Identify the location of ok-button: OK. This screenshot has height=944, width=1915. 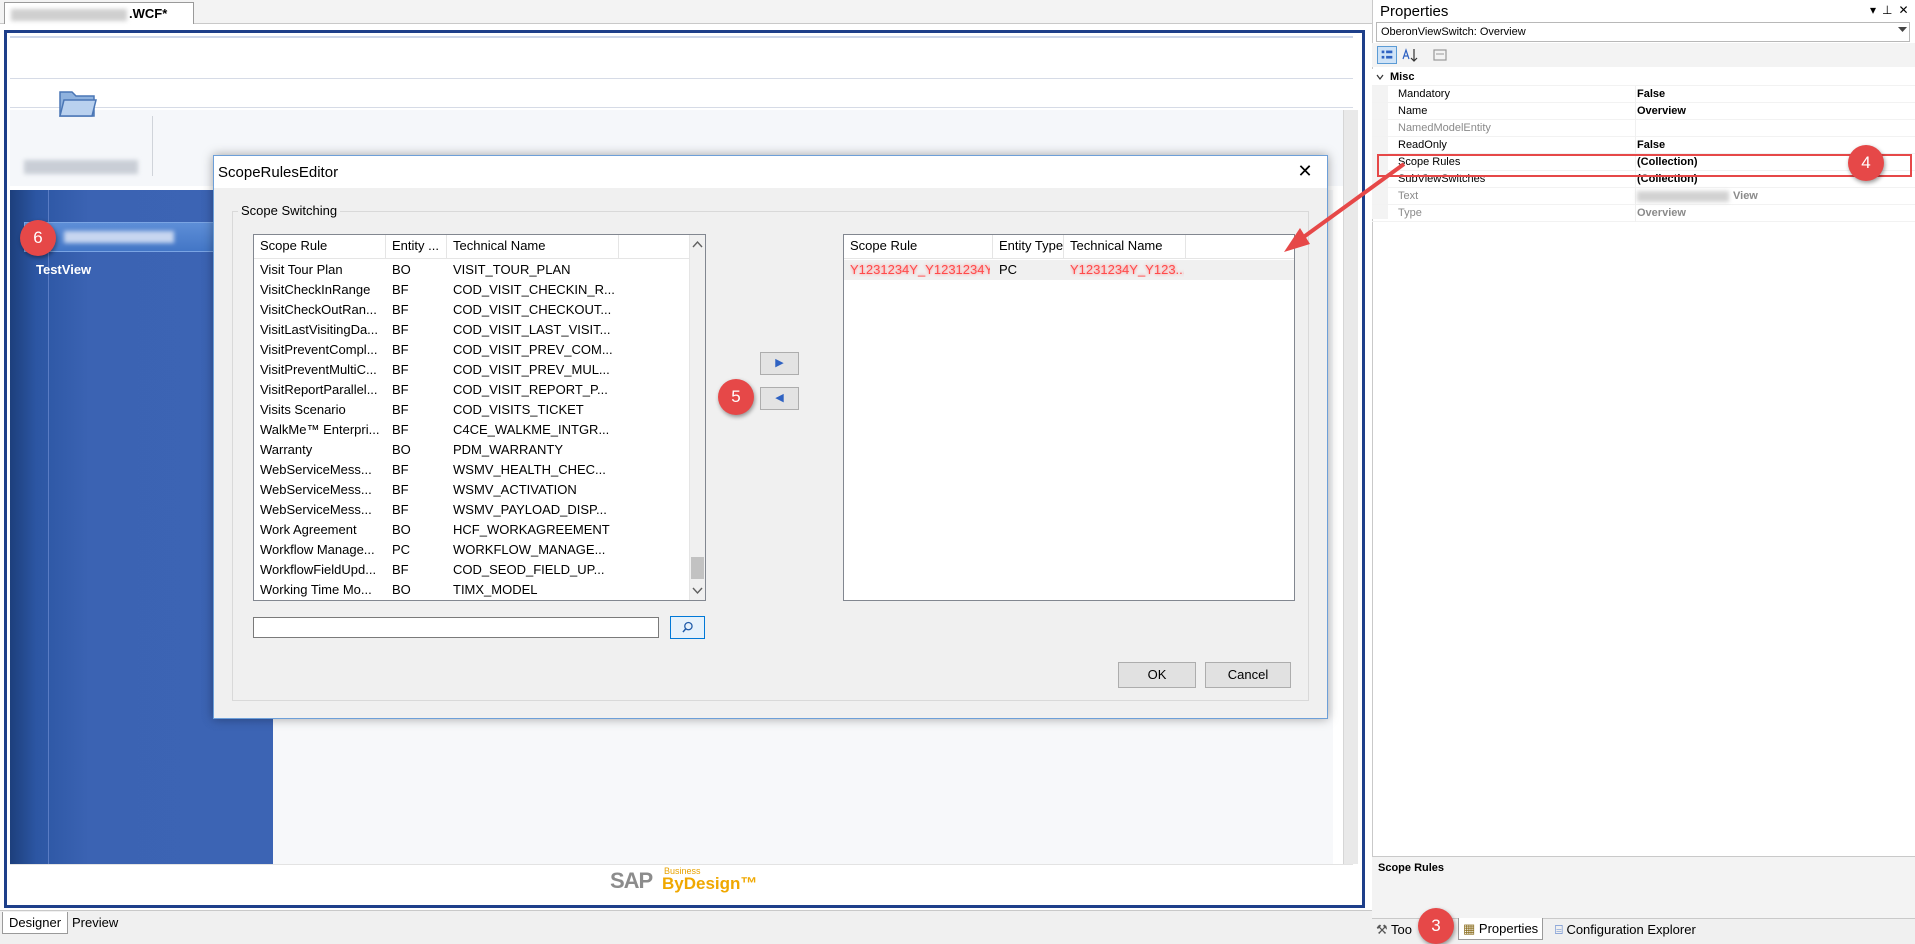
(1157, 675).